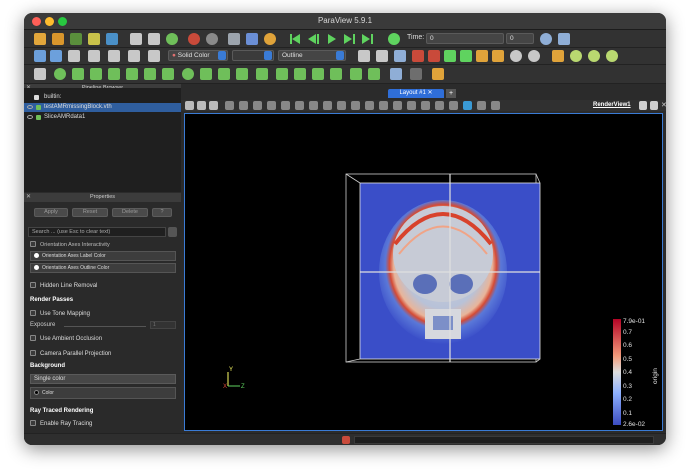 This screenshot has width=690, height=476. What do you see at coordinates (114, 56) in the screenshot?
I see `rescale-visible-icon` at bounding box center [114, 56].